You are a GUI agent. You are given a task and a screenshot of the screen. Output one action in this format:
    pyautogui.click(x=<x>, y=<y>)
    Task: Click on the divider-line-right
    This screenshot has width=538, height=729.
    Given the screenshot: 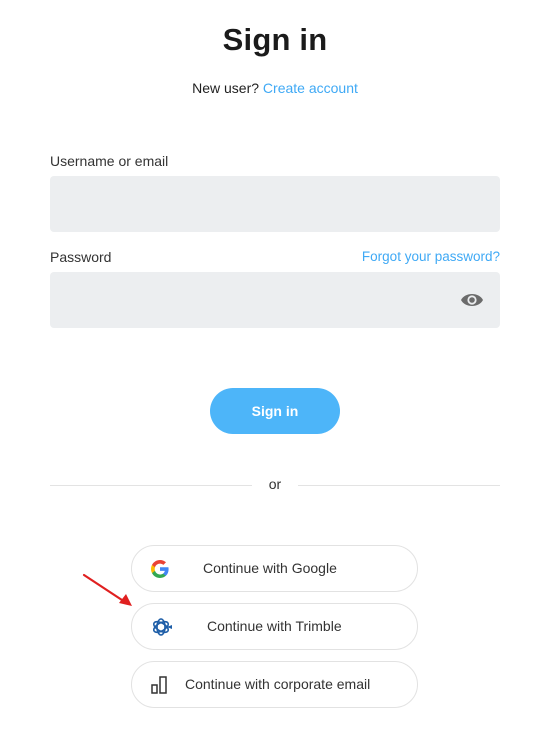 What is the action you would take?
    pyautogui.click(x=399, y=485)
    